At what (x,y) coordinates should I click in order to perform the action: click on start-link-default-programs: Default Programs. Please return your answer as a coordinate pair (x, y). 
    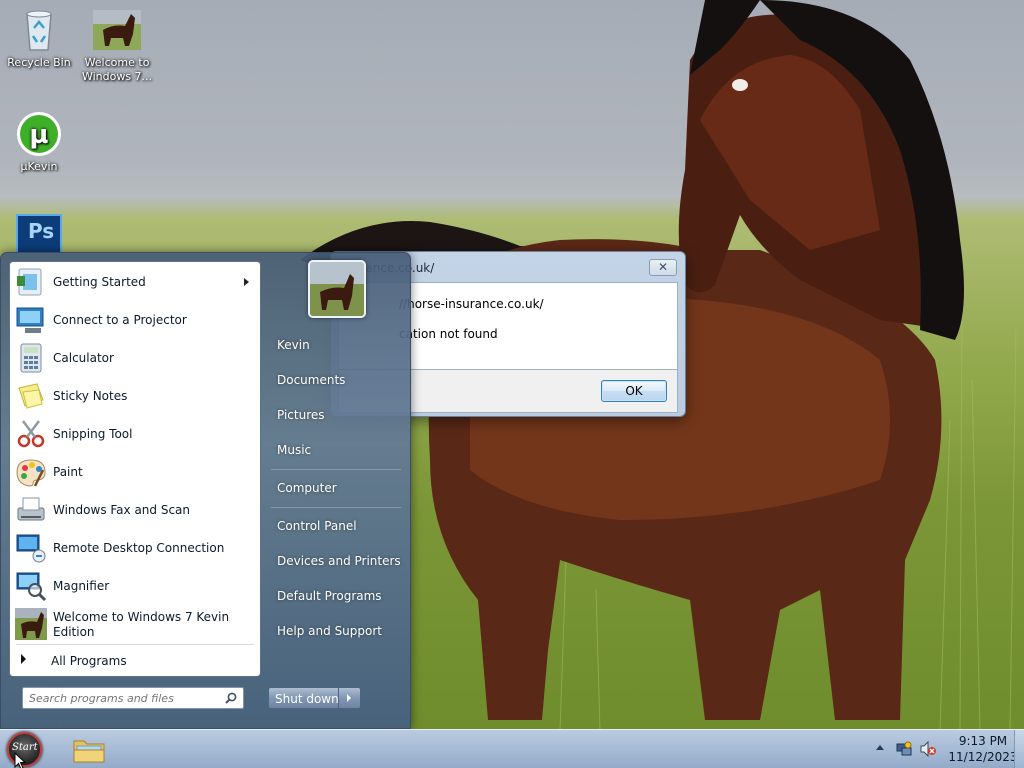
    Looking at the image, I should click on (335, 596).